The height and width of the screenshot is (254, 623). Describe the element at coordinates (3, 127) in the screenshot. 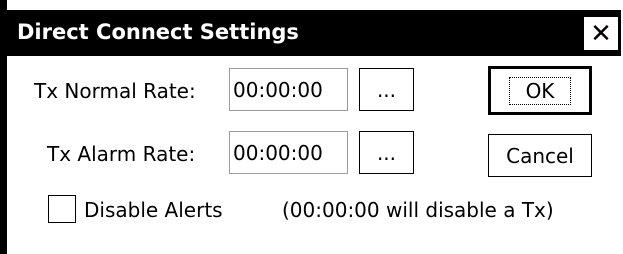

I see `window-left-border` at that location.